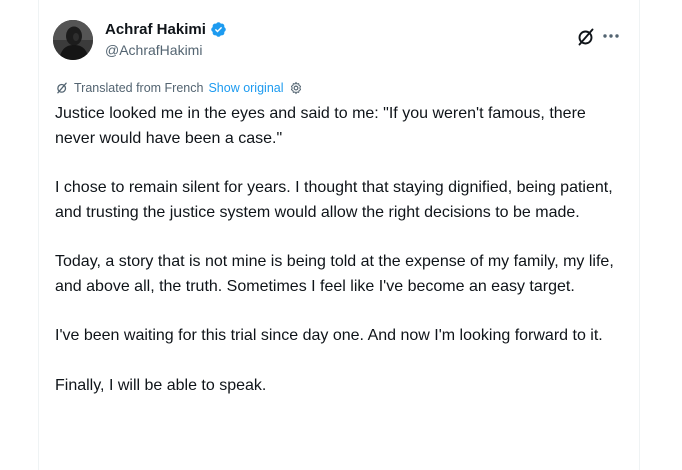 Image resolution: width=682 pixels, height=470 pixels. I want to click on more-horizontal-icon, so click(611, 36).